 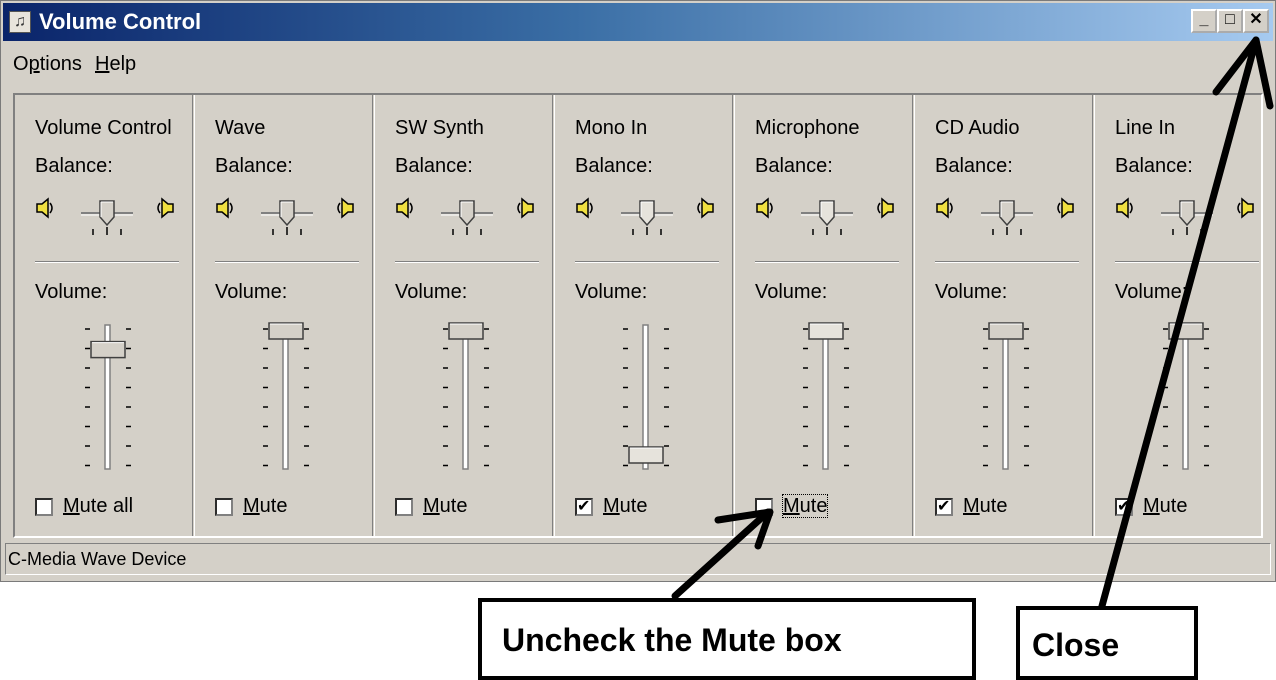 I want to click on panel-microphone: Microphone Balance: Volume: Mute, so click(x=825, y=315).